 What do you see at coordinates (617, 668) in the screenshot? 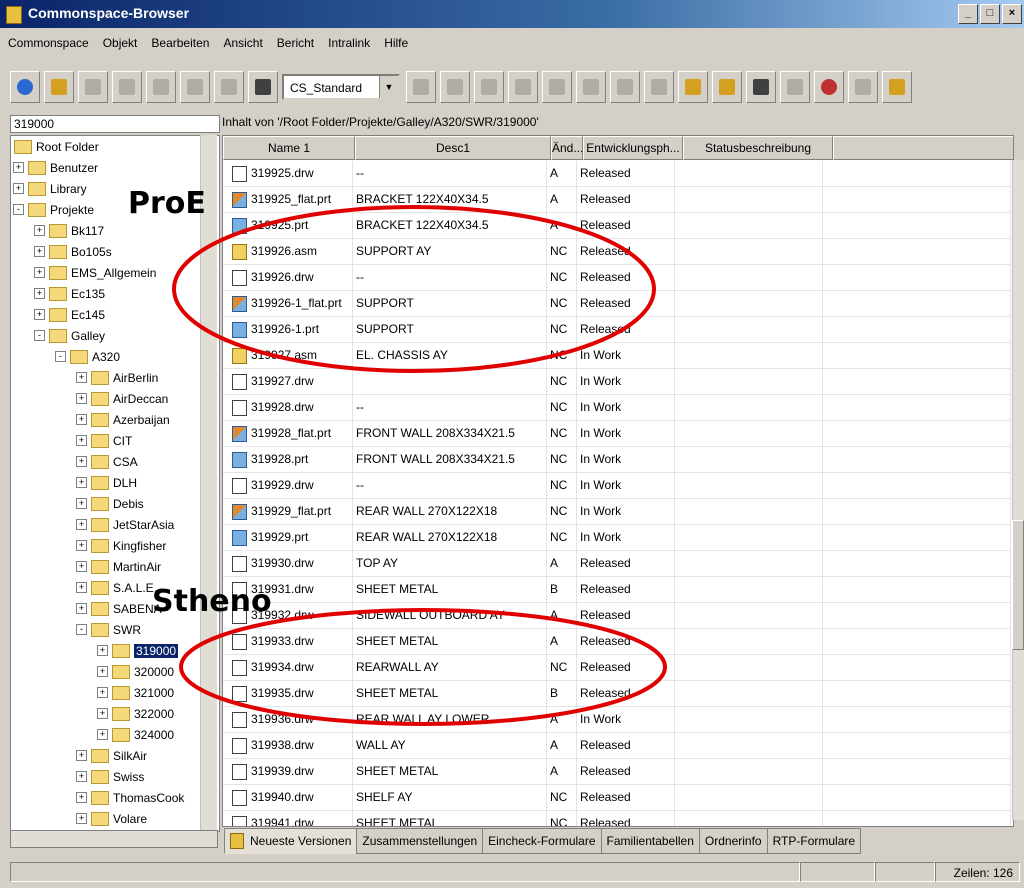
I see `table-row: 319934.drw REARWALL AY NC Released` at bounding box center [617, 668].